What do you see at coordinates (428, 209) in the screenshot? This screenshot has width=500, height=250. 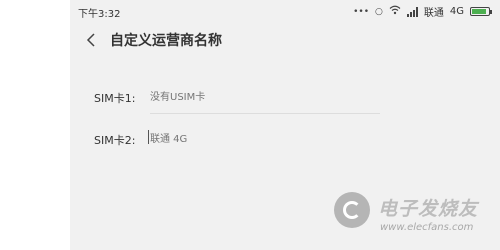 I see `watermark-title: 电子发烧友` at bounding box center [428, 209].